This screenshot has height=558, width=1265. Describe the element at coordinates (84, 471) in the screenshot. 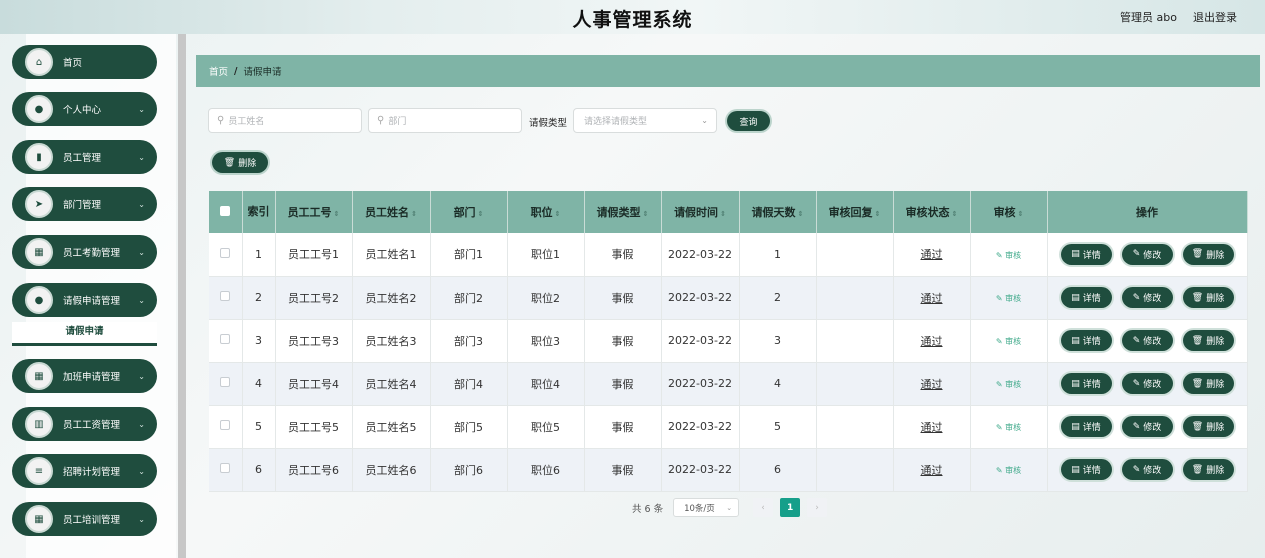

I see `sidebar-item: ≡ 招聘计划管理 ⌄` at that location.